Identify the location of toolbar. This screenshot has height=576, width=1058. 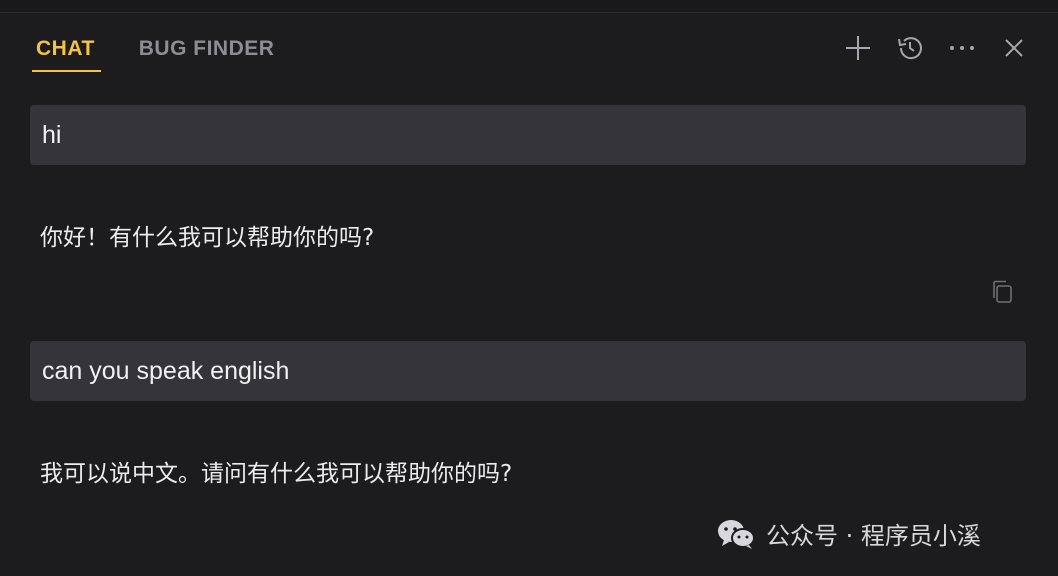
(936, 48).